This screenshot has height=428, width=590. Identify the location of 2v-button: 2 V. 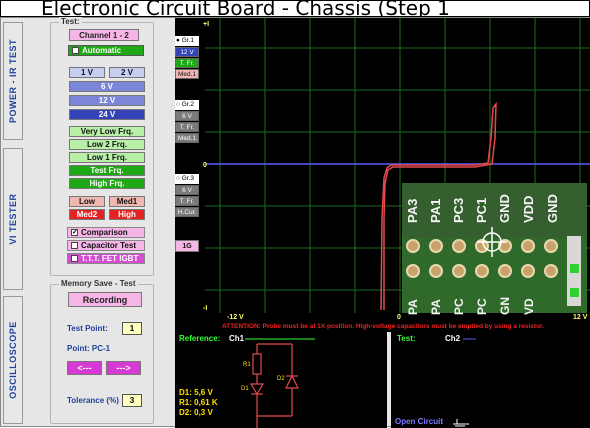
(127, 72).